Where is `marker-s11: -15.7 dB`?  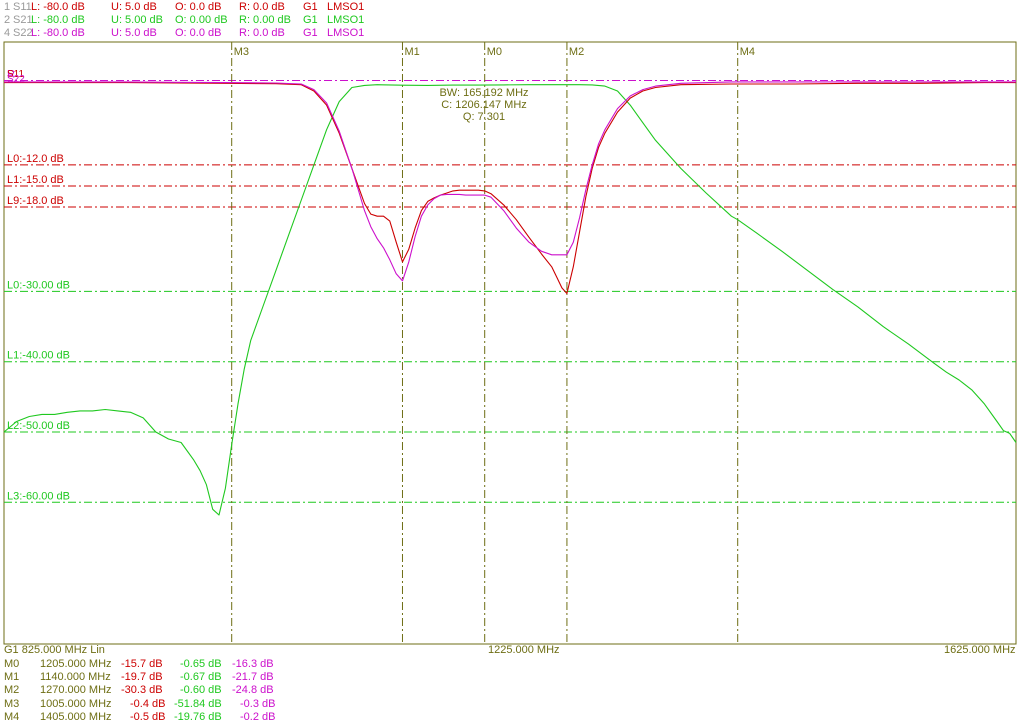 marker-s11: -15.7 dB is located at coordinates (142, 664).